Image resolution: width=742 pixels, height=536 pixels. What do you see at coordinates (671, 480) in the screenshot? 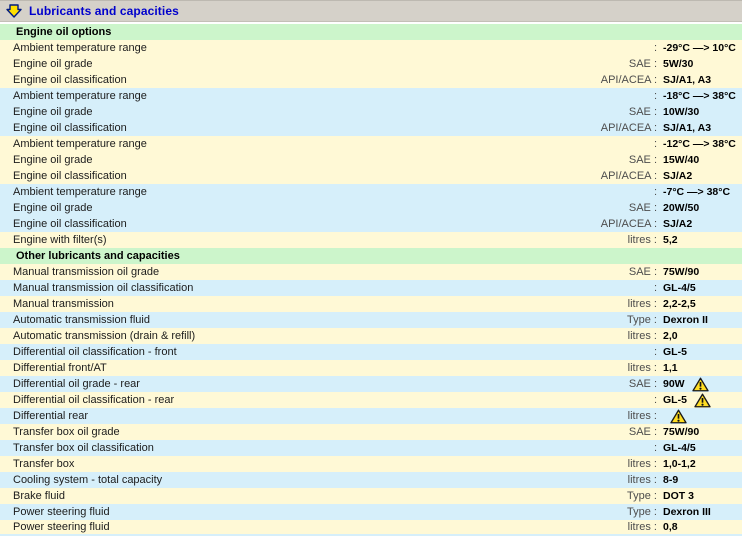
I see `row-value: 8-9` at bounding box center [671, 480].